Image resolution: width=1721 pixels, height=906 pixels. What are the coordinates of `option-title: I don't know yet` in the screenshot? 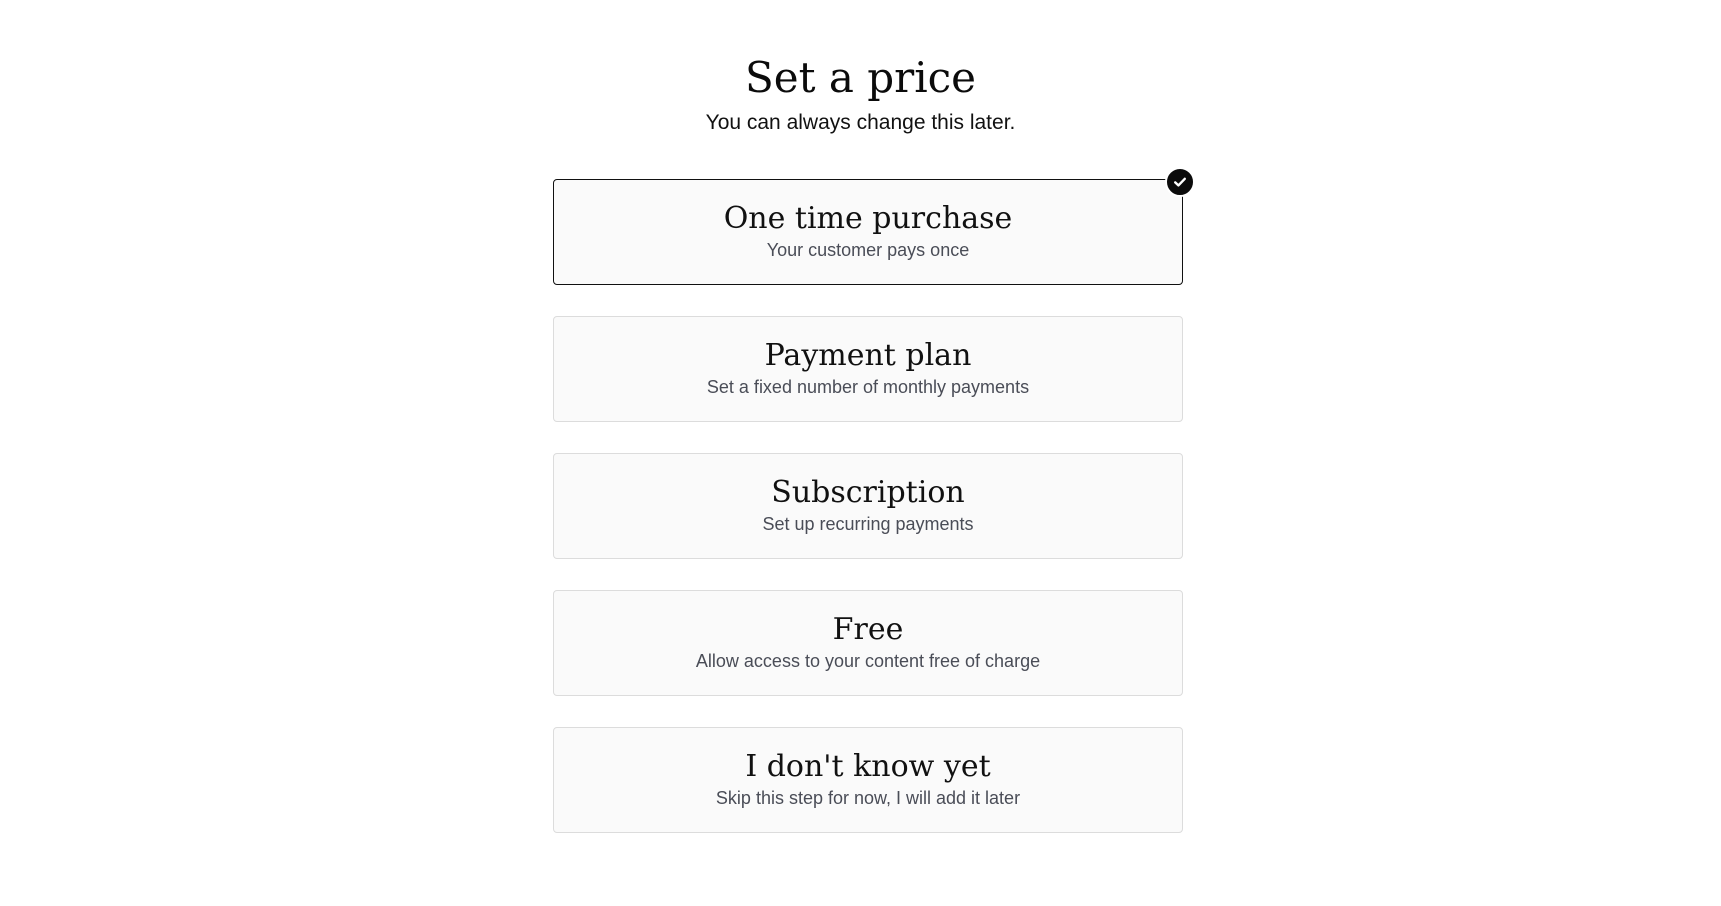 It's located at (868, 766).